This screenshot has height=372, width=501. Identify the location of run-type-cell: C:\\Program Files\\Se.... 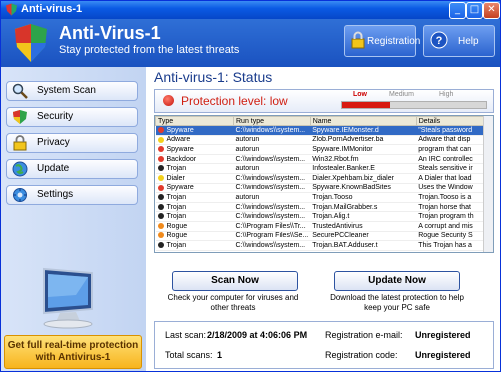
(272, 236).